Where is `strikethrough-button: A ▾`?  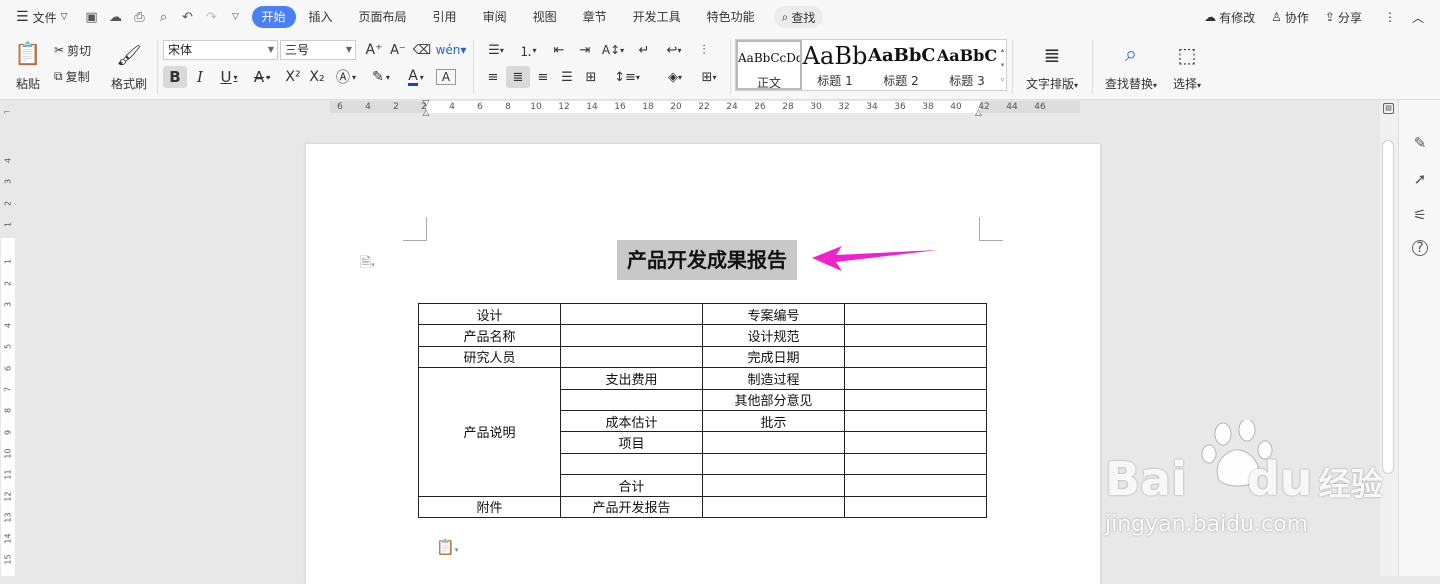 strikethrough-button: A ▾ is located at coordinates (262, 77).